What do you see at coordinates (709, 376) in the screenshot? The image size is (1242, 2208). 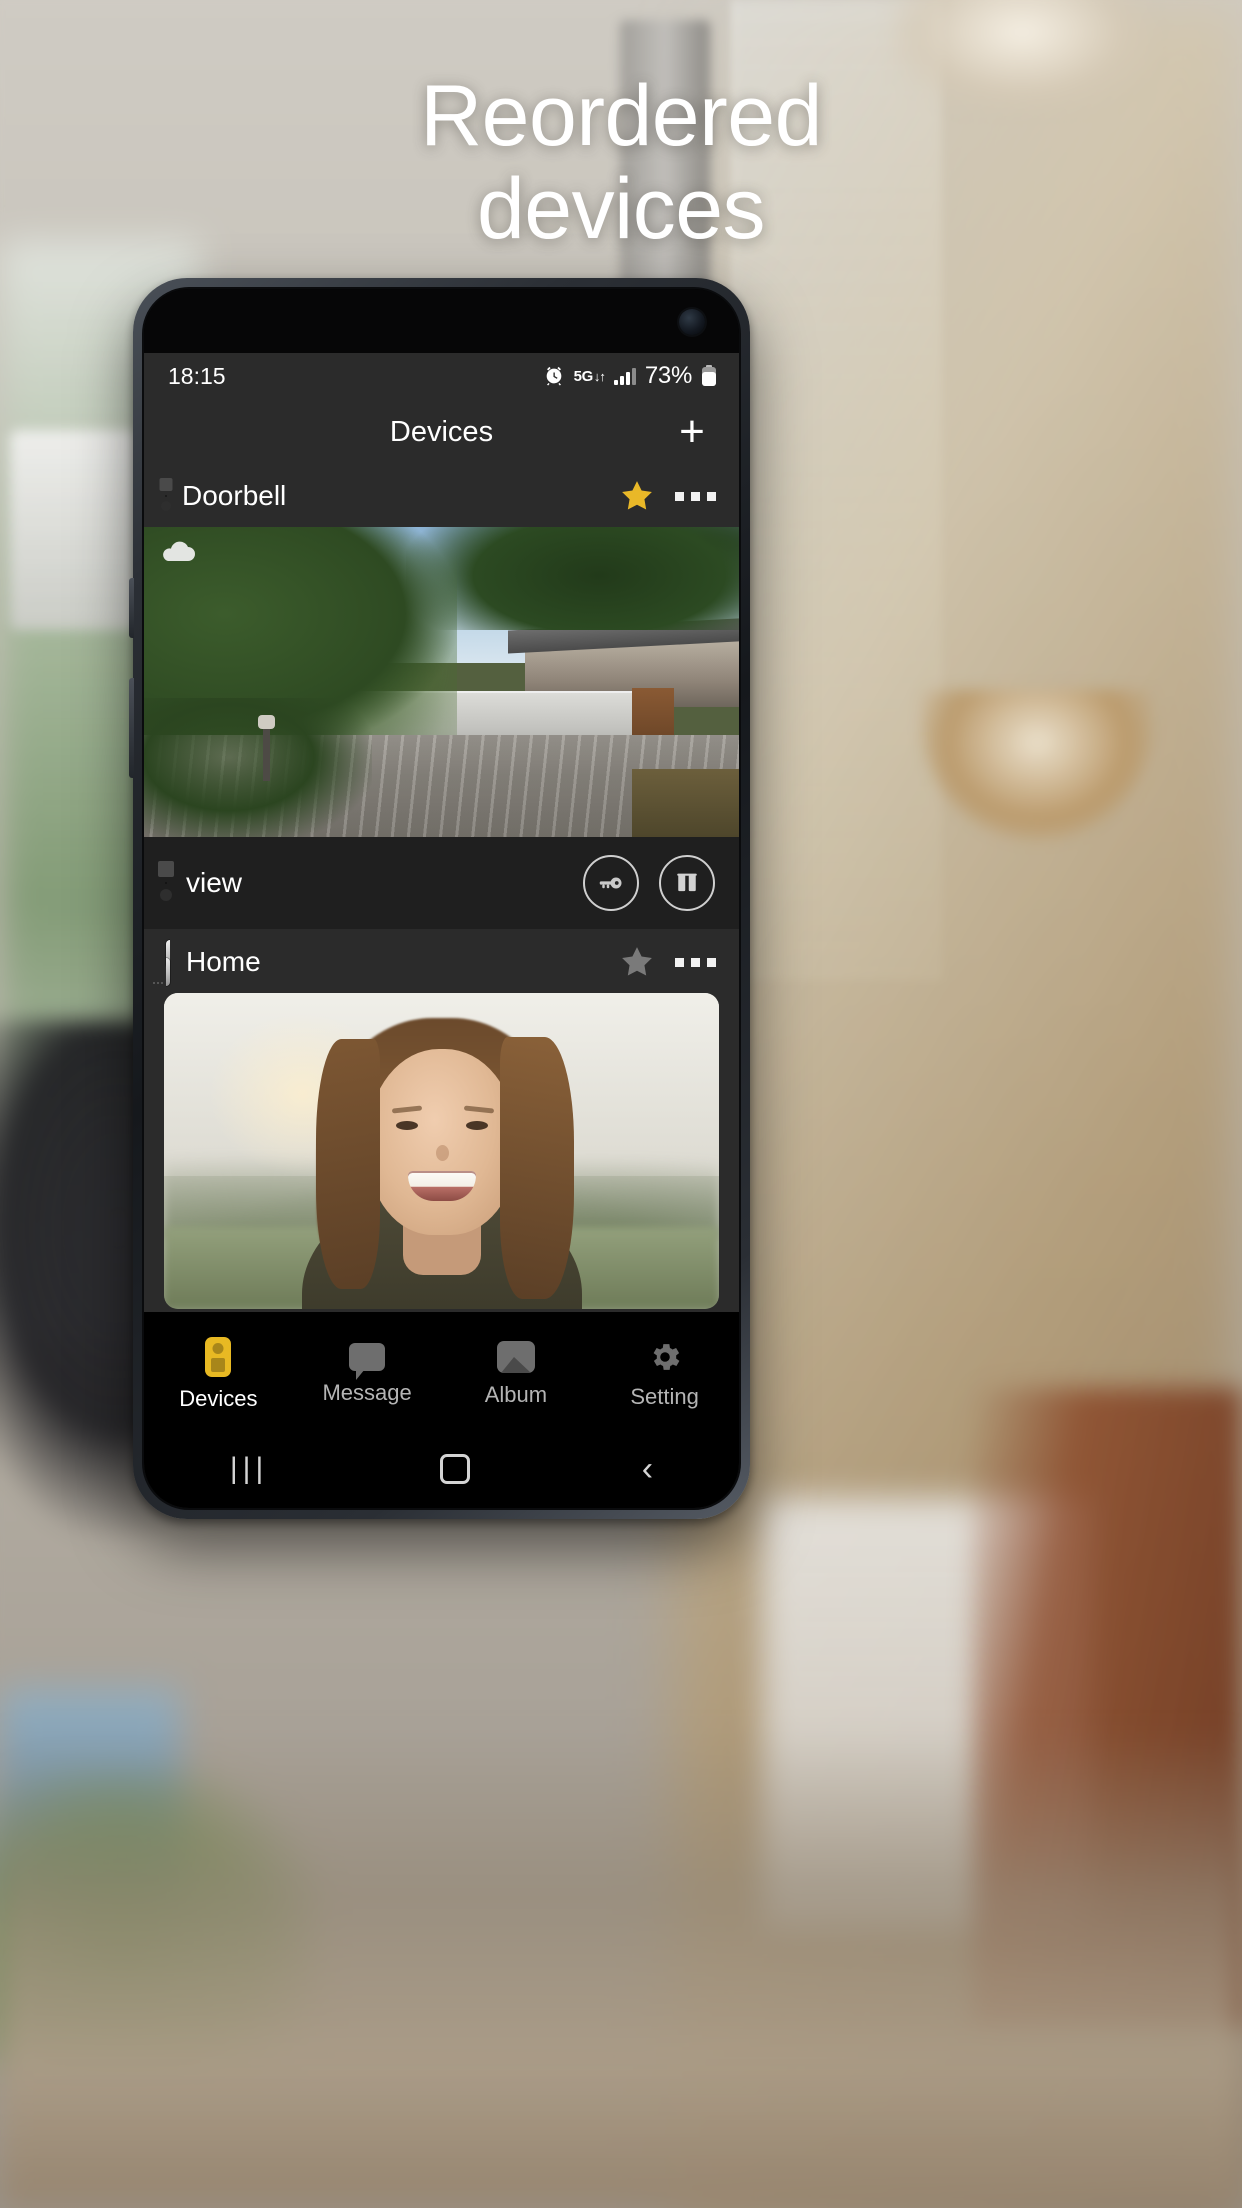 I see `battery-icon` at bounding box center [709, 376].